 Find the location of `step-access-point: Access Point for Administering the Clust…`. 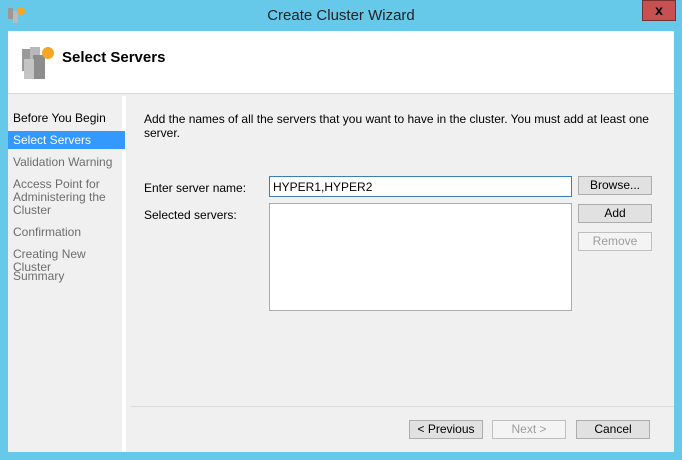

step-access-point: Access Point for Administering the Clust… is located at coordinates (59, 197).